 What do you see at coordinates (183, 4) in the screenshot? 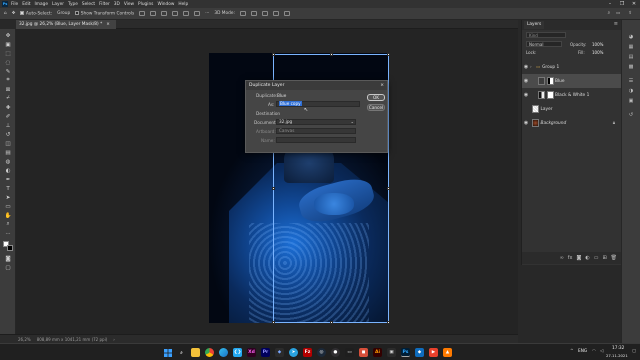
I see `menu-help: Help` at bounding box center [183, 4].